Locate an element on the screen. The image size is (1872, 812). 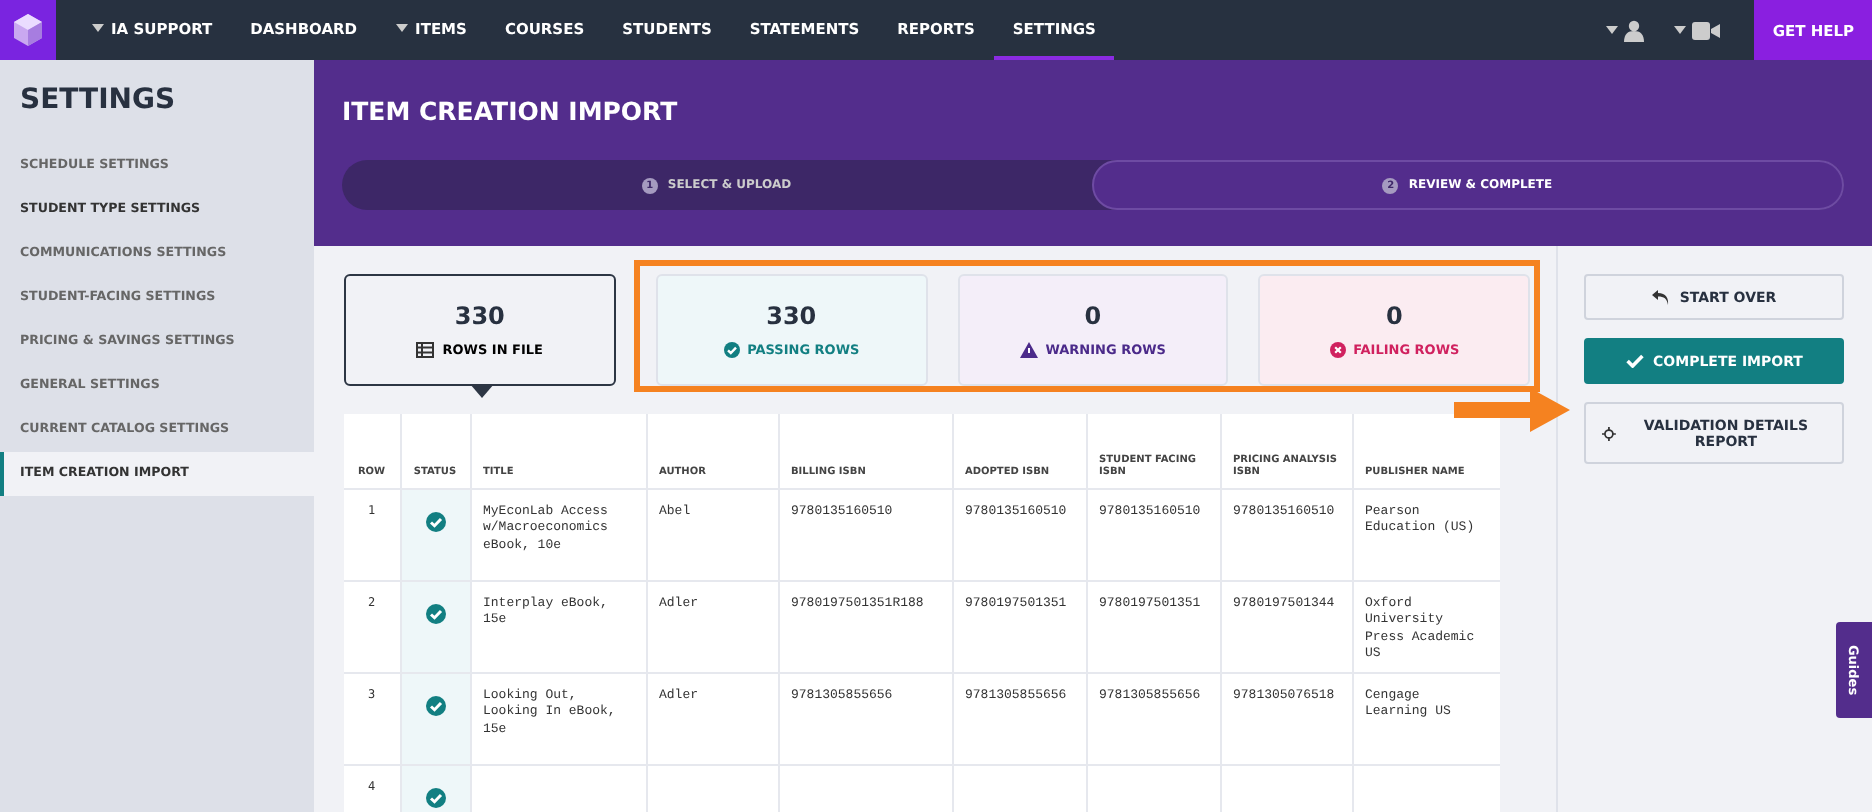
undo-icon is located at coordinates (1660, 297).